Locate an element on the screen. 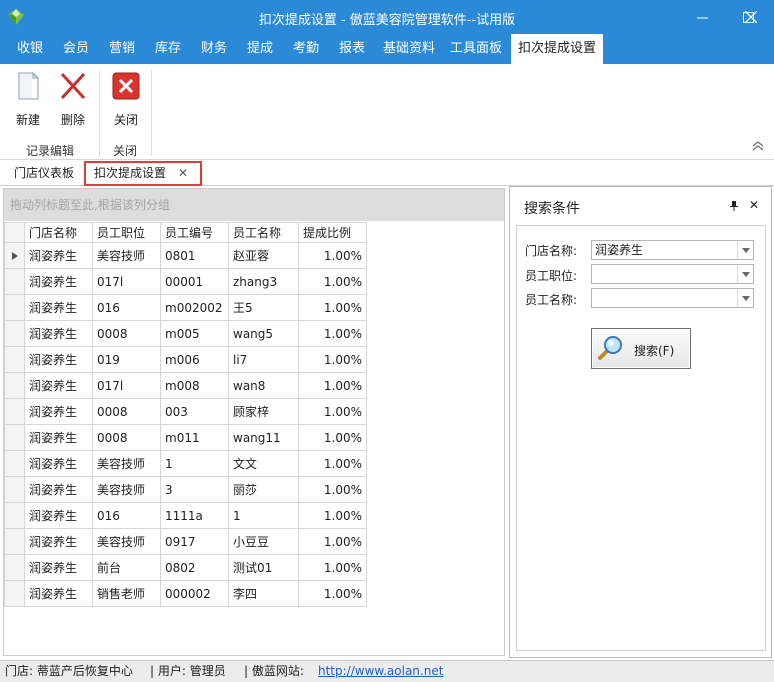 The image size is (774, 682). table-row: 润姿养生 美容技师 0917 小豆豆 1.00% is located at coordinates (185, 541).